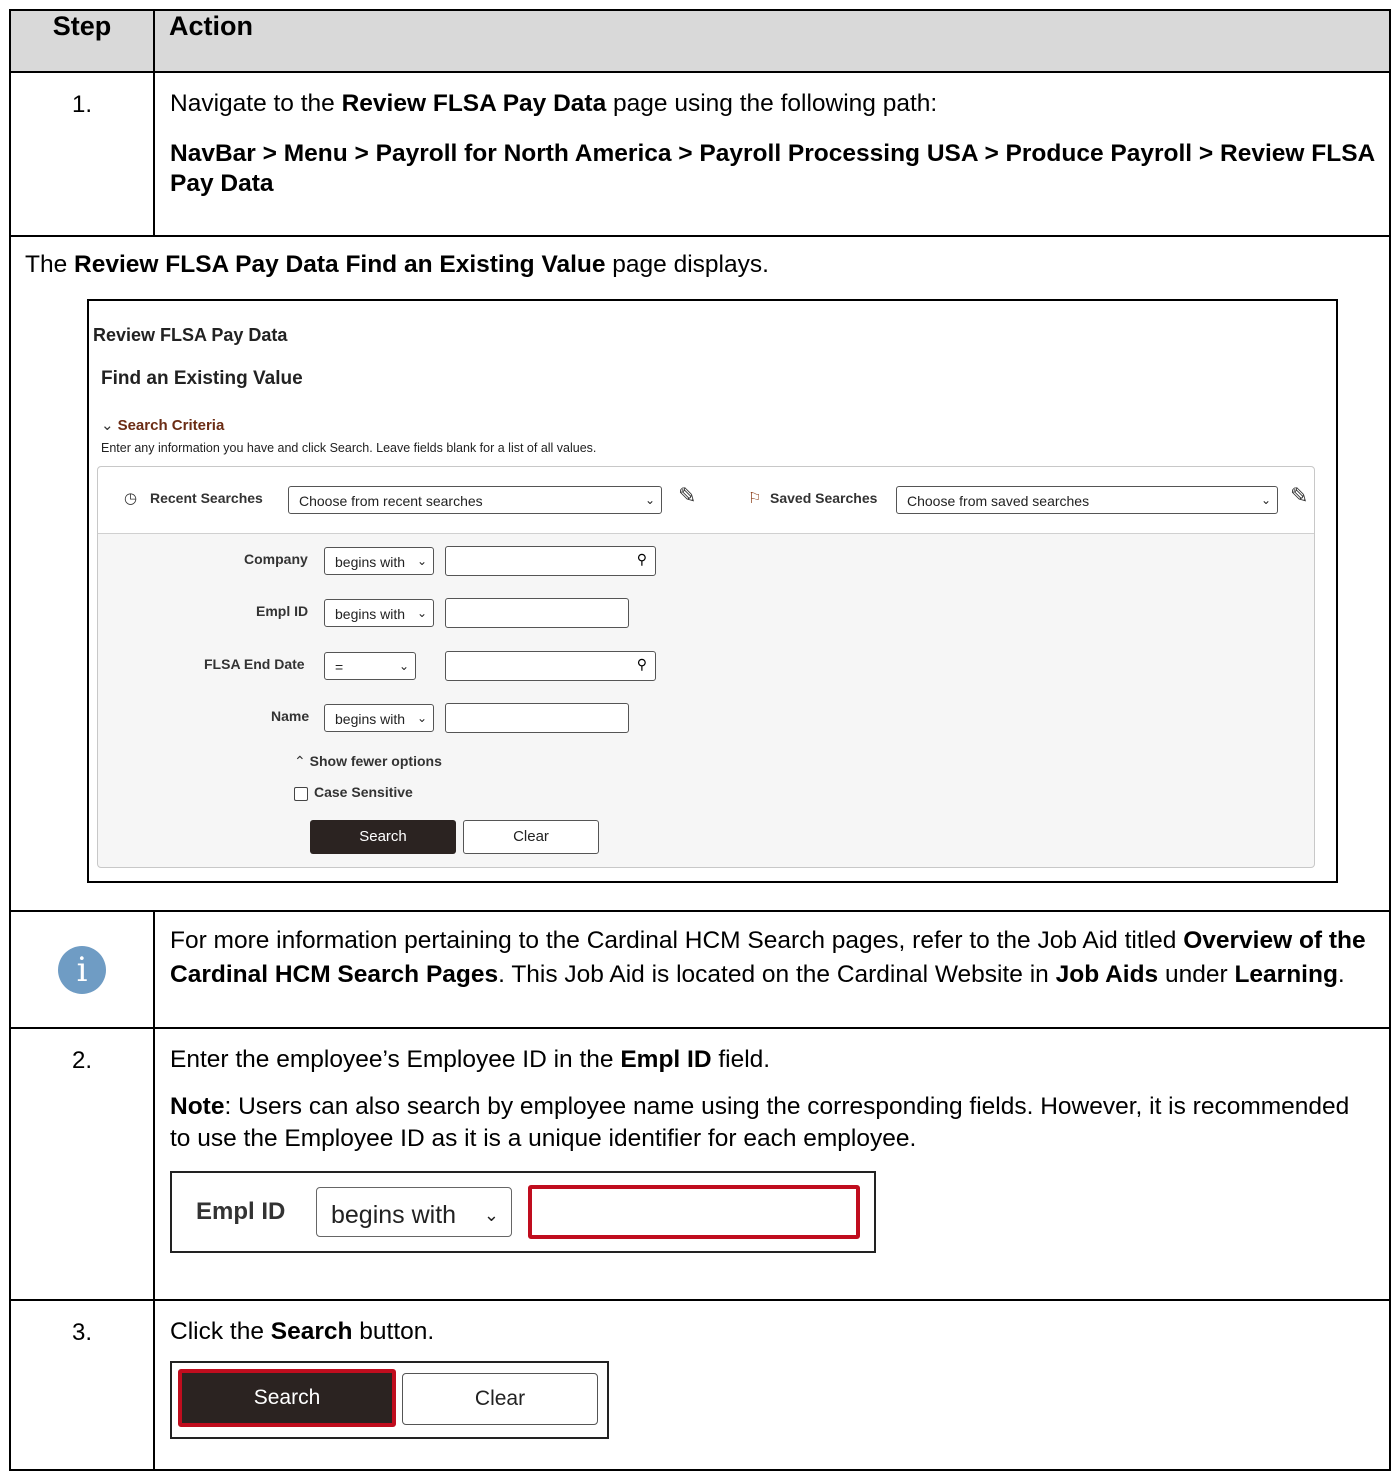  What do you see at coordinates (474, 103) in the screenshot?
I see `page-name: Review FLSA Pay Data` at bounding box center [474, 103].